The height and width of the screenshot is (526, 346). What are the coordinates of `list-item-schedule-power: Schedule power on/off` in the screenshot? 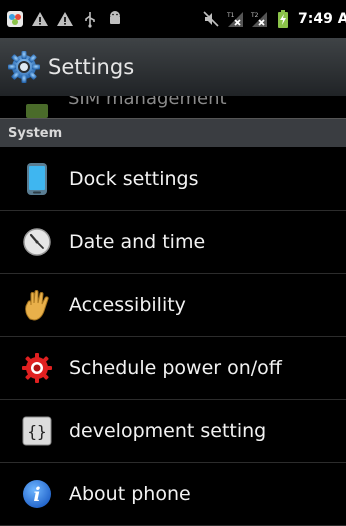 It's located at (173, 368).